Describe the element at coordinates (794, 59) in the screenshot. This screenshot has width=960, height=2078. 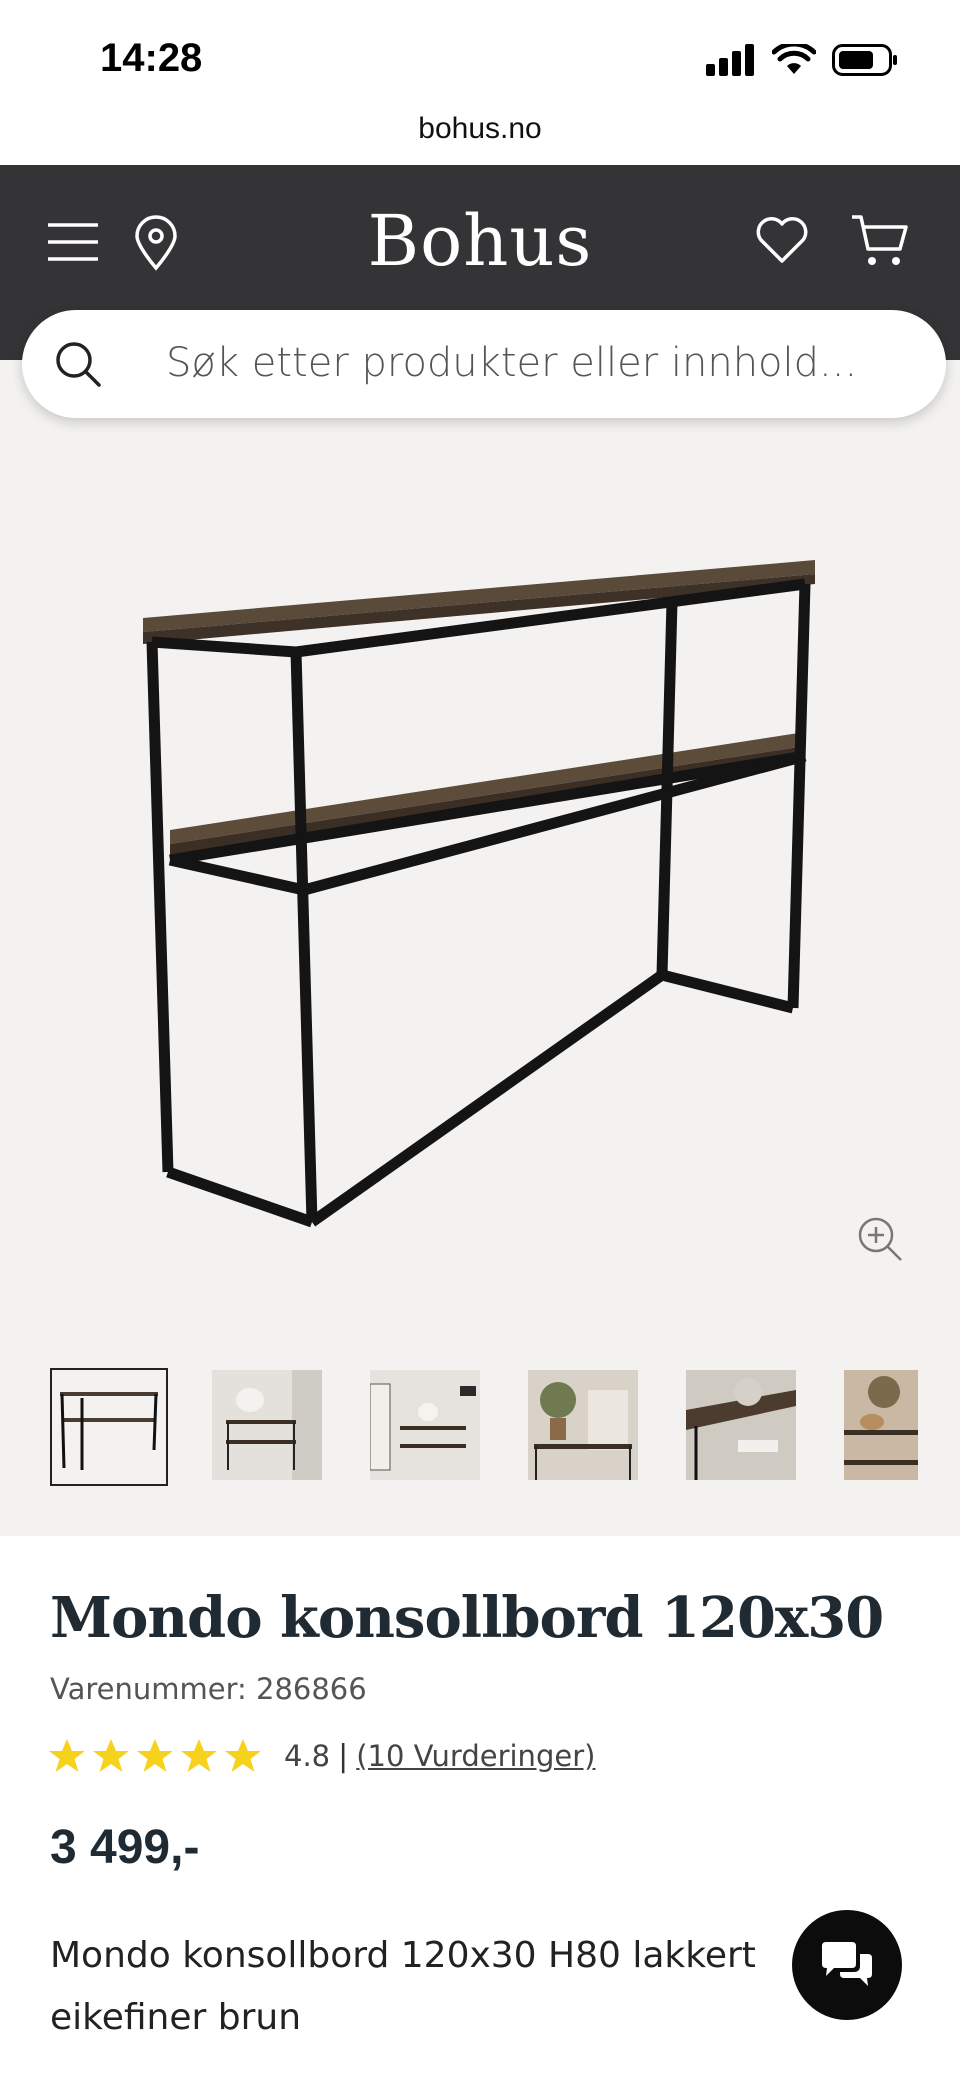
I see `wifi-icon` at that location.